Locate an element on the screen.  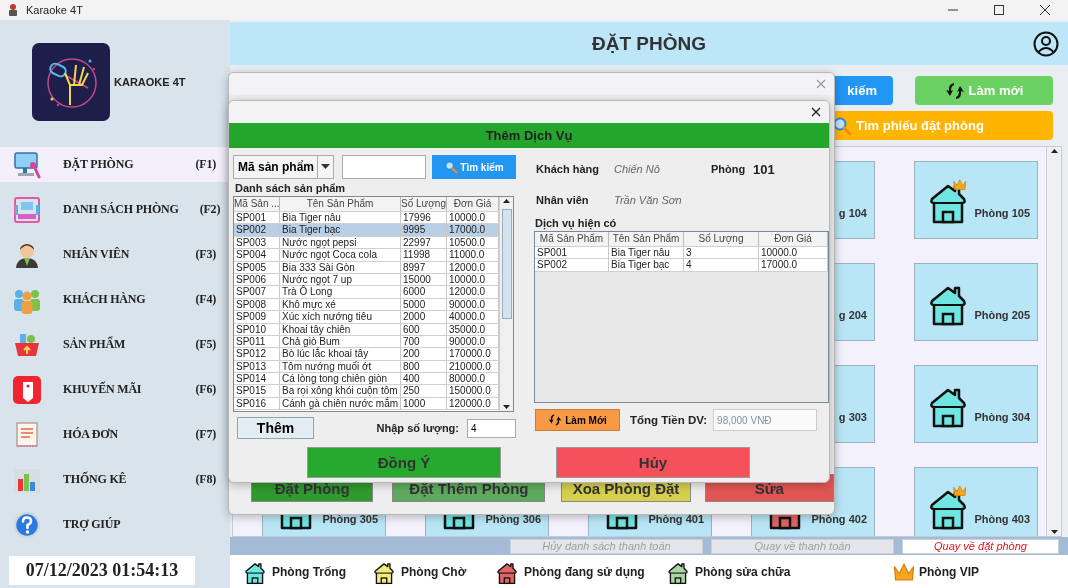
shortcut-label: (F4) is located at coordinates (205, 299).